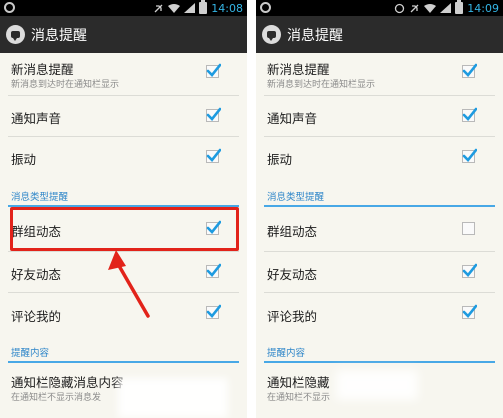  Describe the element at coordinates (468, 228) in the screenshot. I see `checkbox-unchecked` at that location.